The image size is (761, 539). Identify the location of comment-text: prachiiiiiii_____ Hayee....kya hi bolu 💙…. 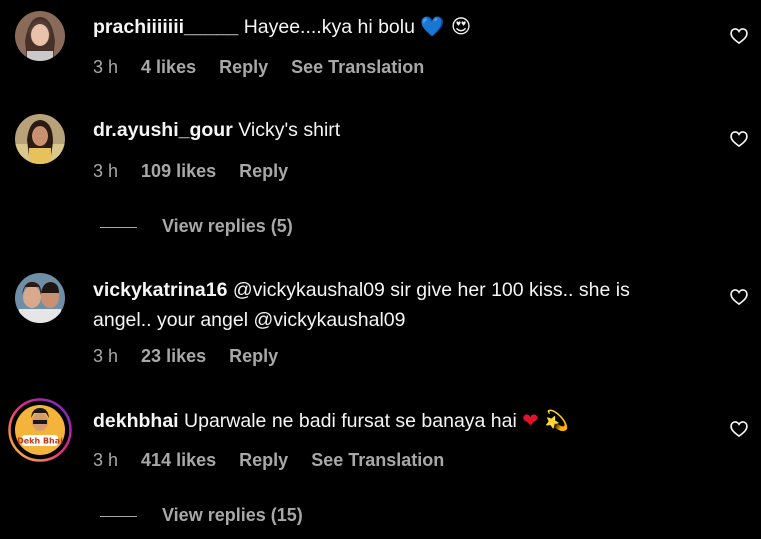
(392, 27).